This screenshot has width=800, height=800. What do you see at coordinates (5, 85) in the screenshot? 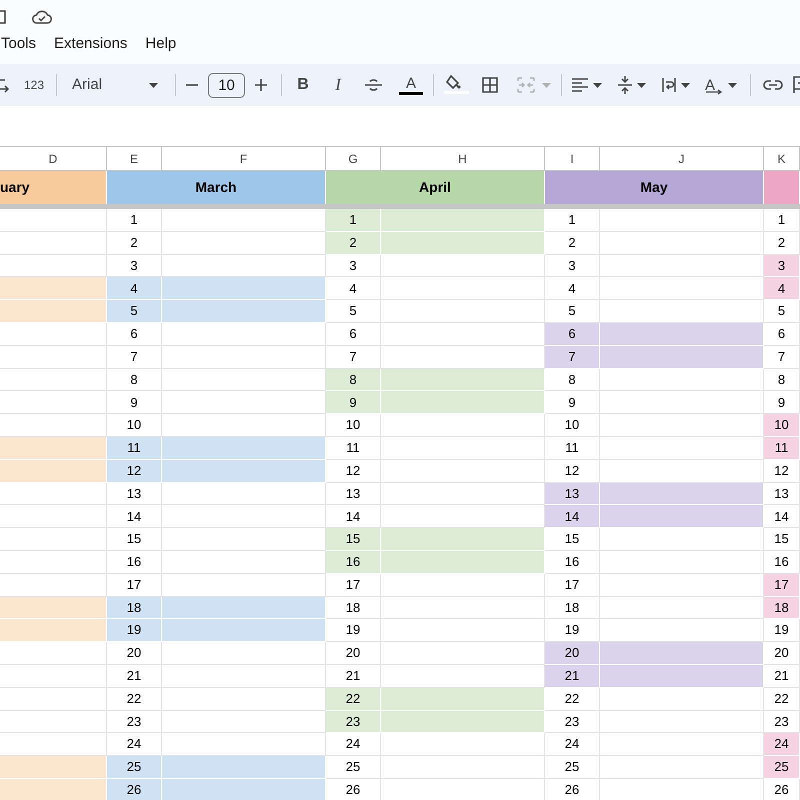
I see `decimal-arrow-icon` at bounding box center [5, 85].